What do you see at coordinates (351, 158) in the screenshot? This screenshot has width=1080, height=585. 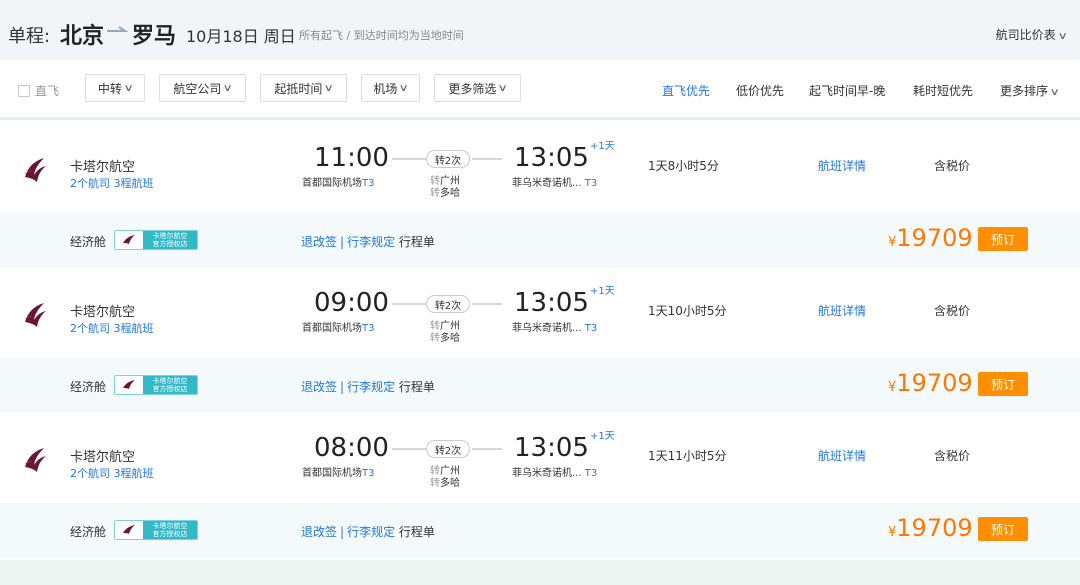 I see `departure-time: 11:00` at bounding box center [351, 158].